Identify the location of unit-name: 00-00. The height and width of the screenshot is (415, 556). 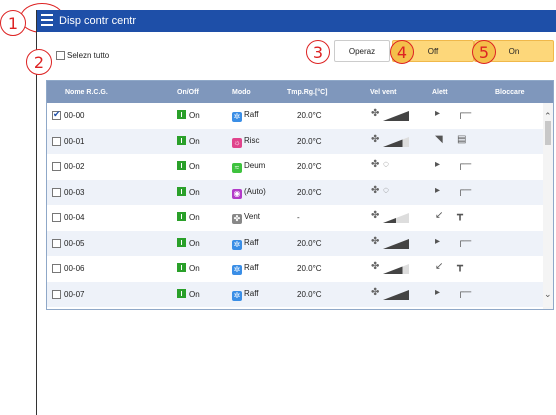
(74, 115).